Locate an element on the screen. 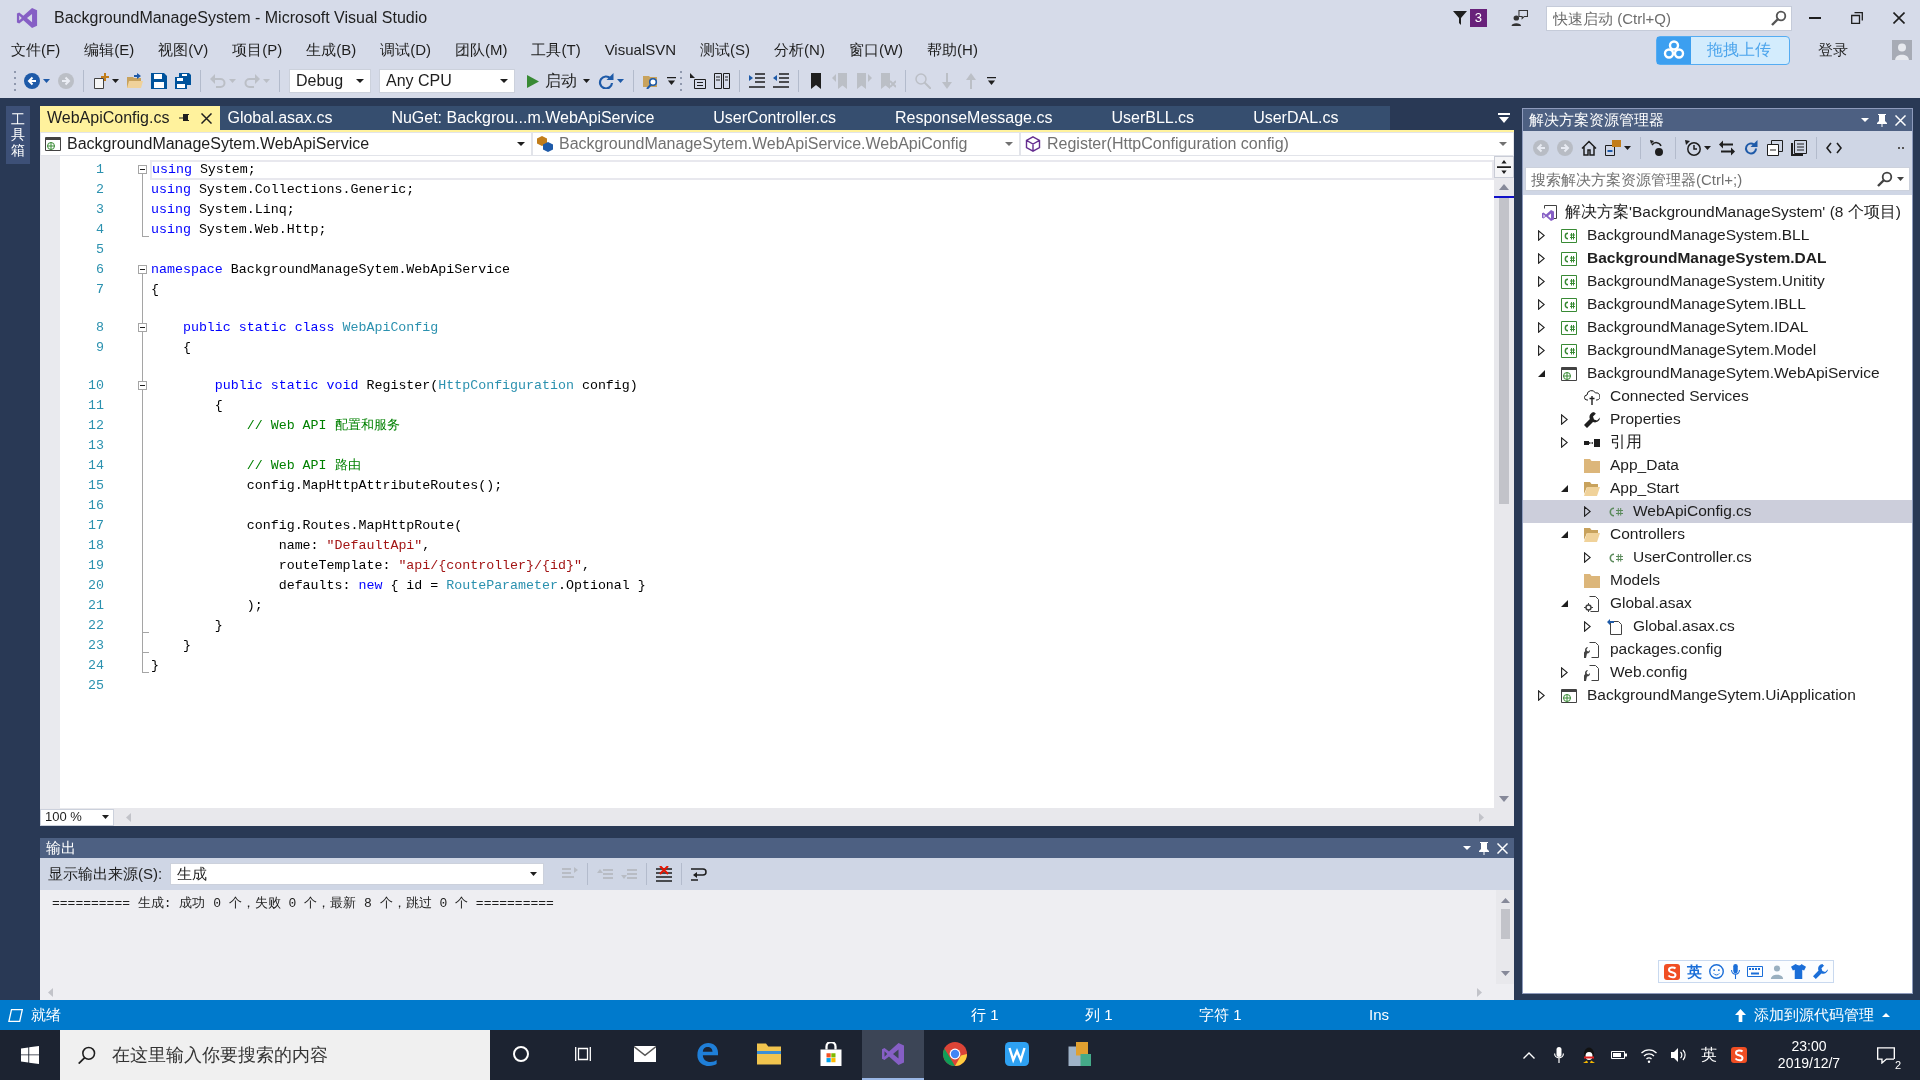 The width and height of the screenshot is (1920, 1080). menu-item: 团队(M) is located at coordinates (481, 50).